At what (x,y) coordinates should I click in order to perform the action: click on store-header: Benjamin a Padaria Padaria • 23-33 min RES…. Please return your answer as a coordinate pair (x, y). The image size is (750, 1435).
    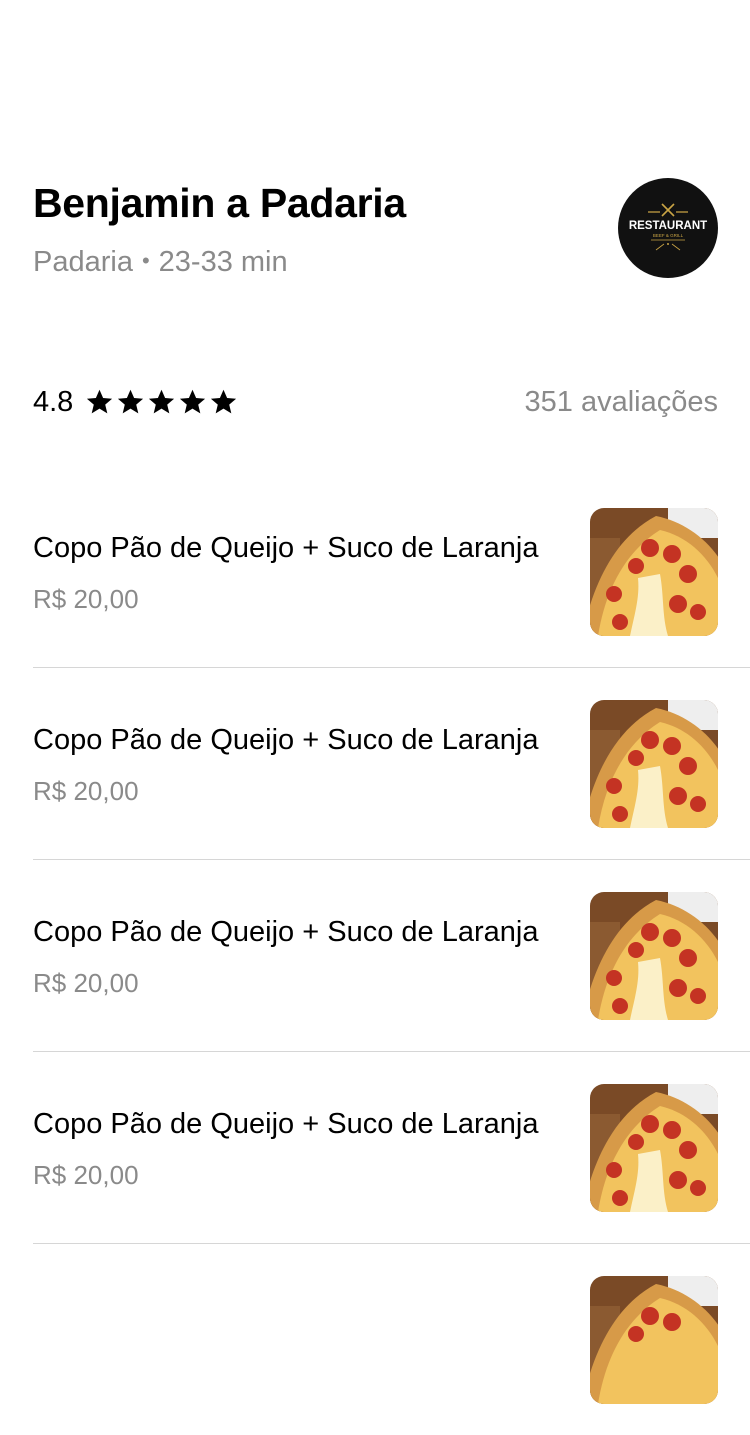
    Looking at the image, I should click on (375, 228).